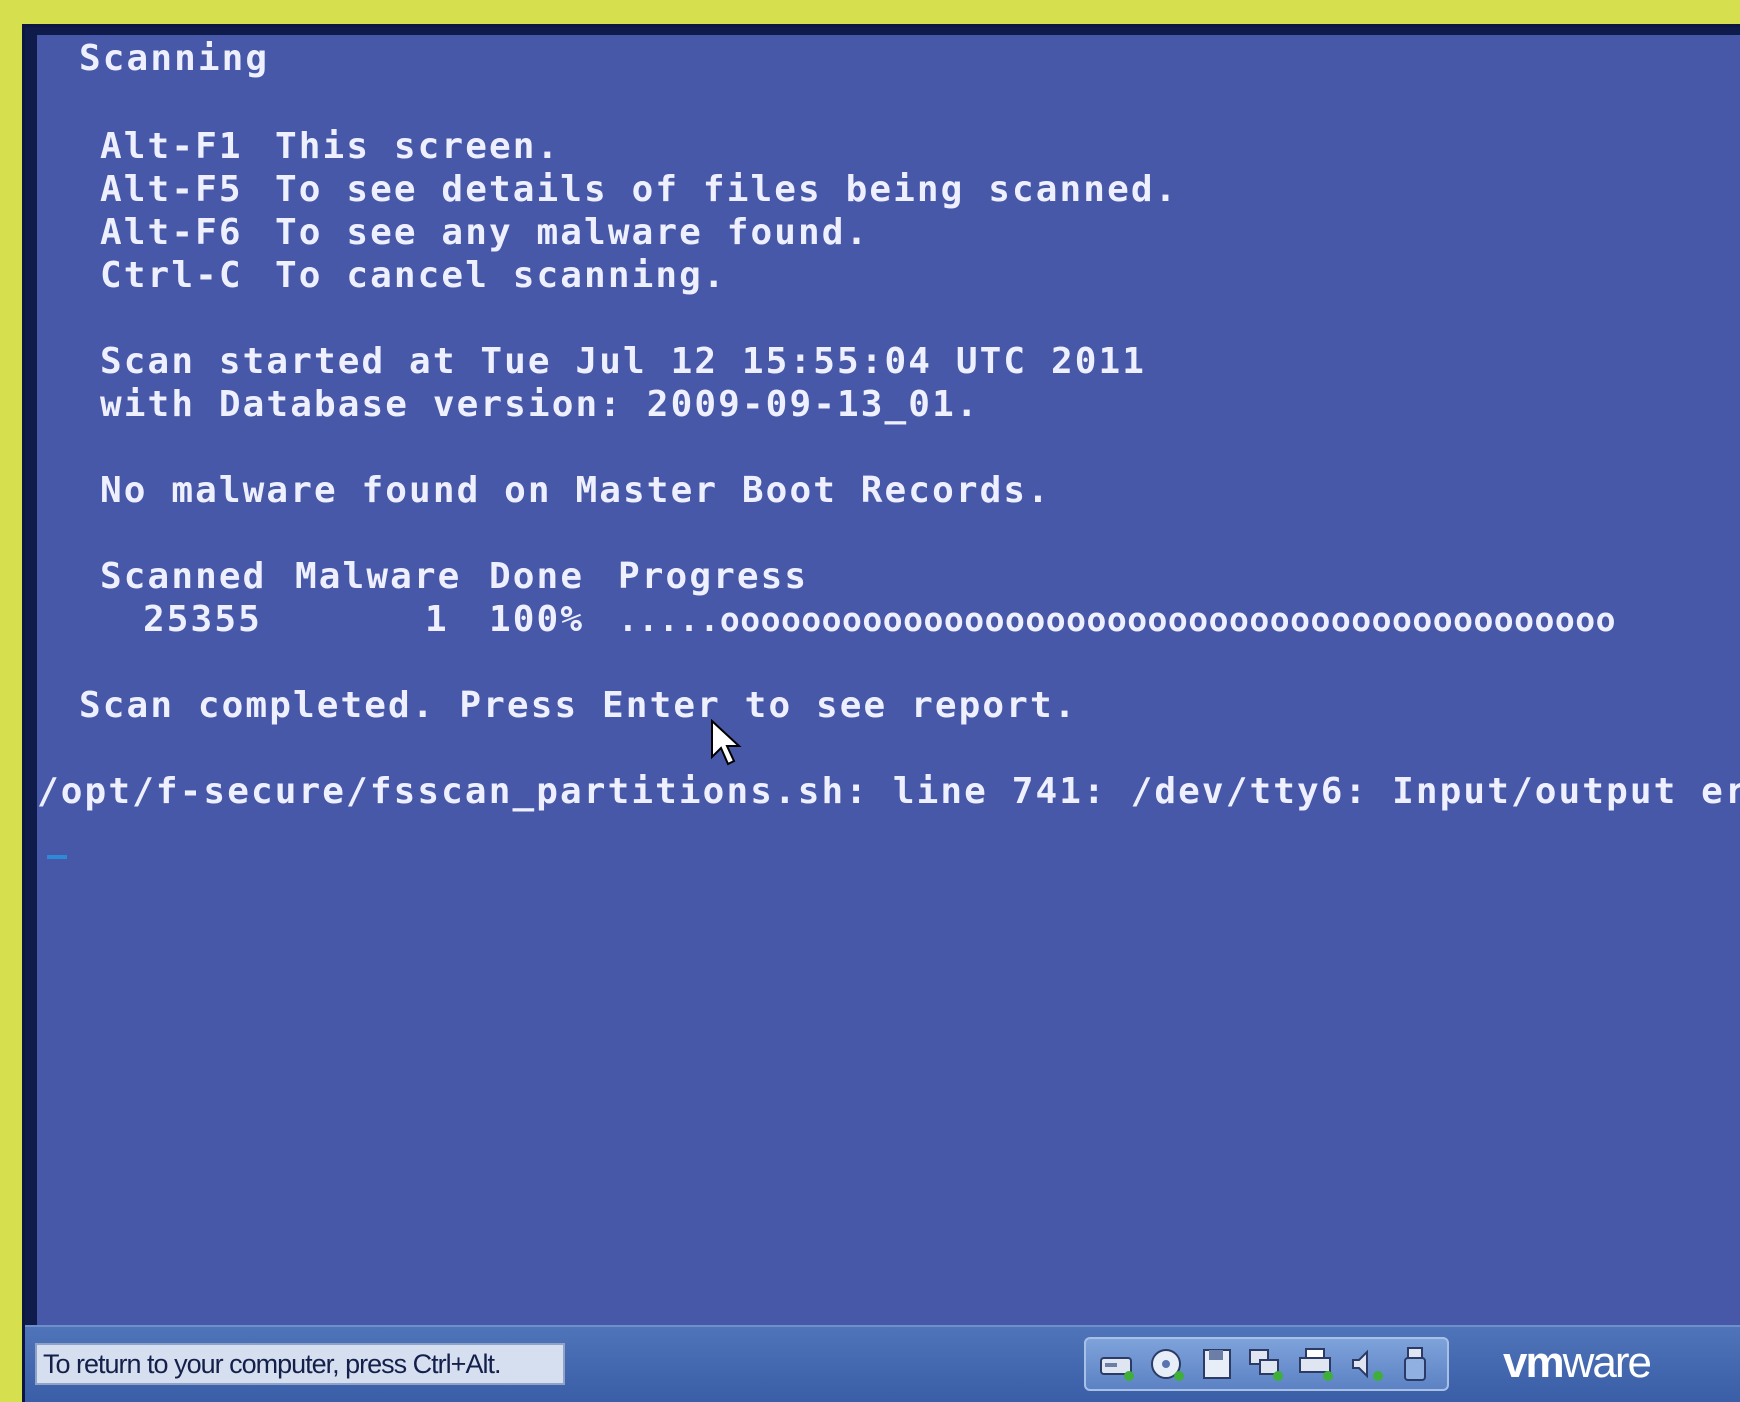 This screenshot has height=1402, width=1740. Describe the element at coordinates (171, 232) in the screenshot. I see `hotkey-key: Alt-F6` at that location.